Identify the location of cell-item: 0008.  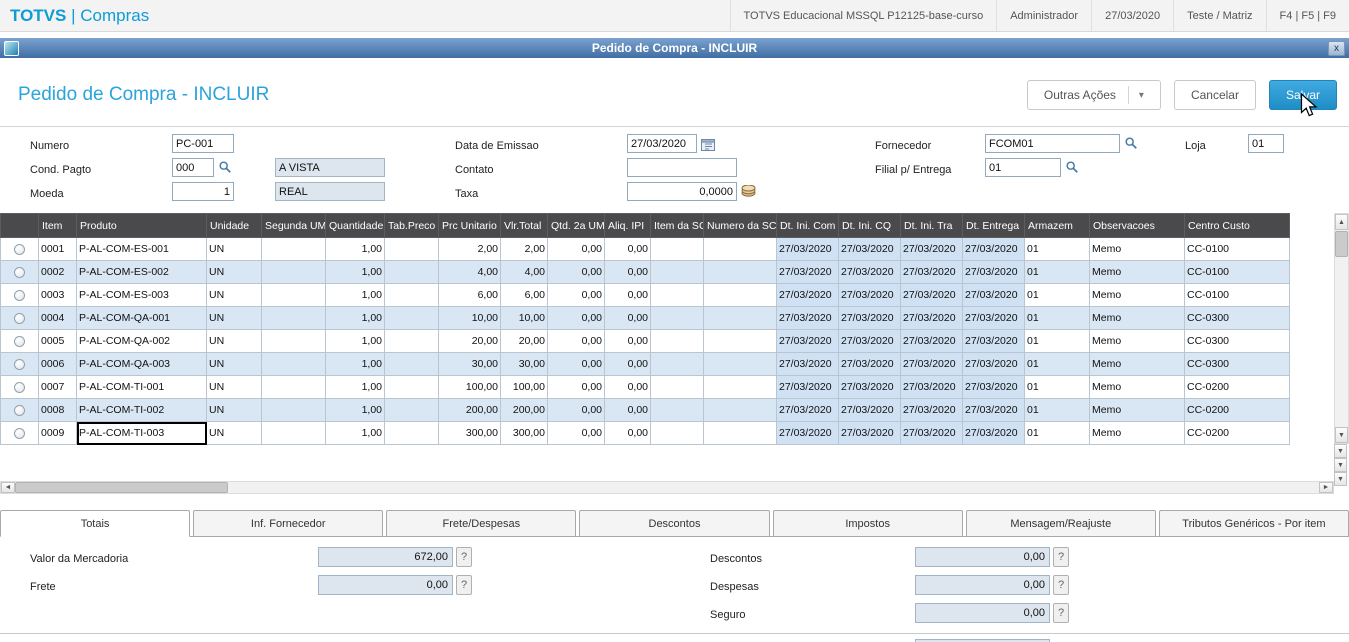
(57, 410).